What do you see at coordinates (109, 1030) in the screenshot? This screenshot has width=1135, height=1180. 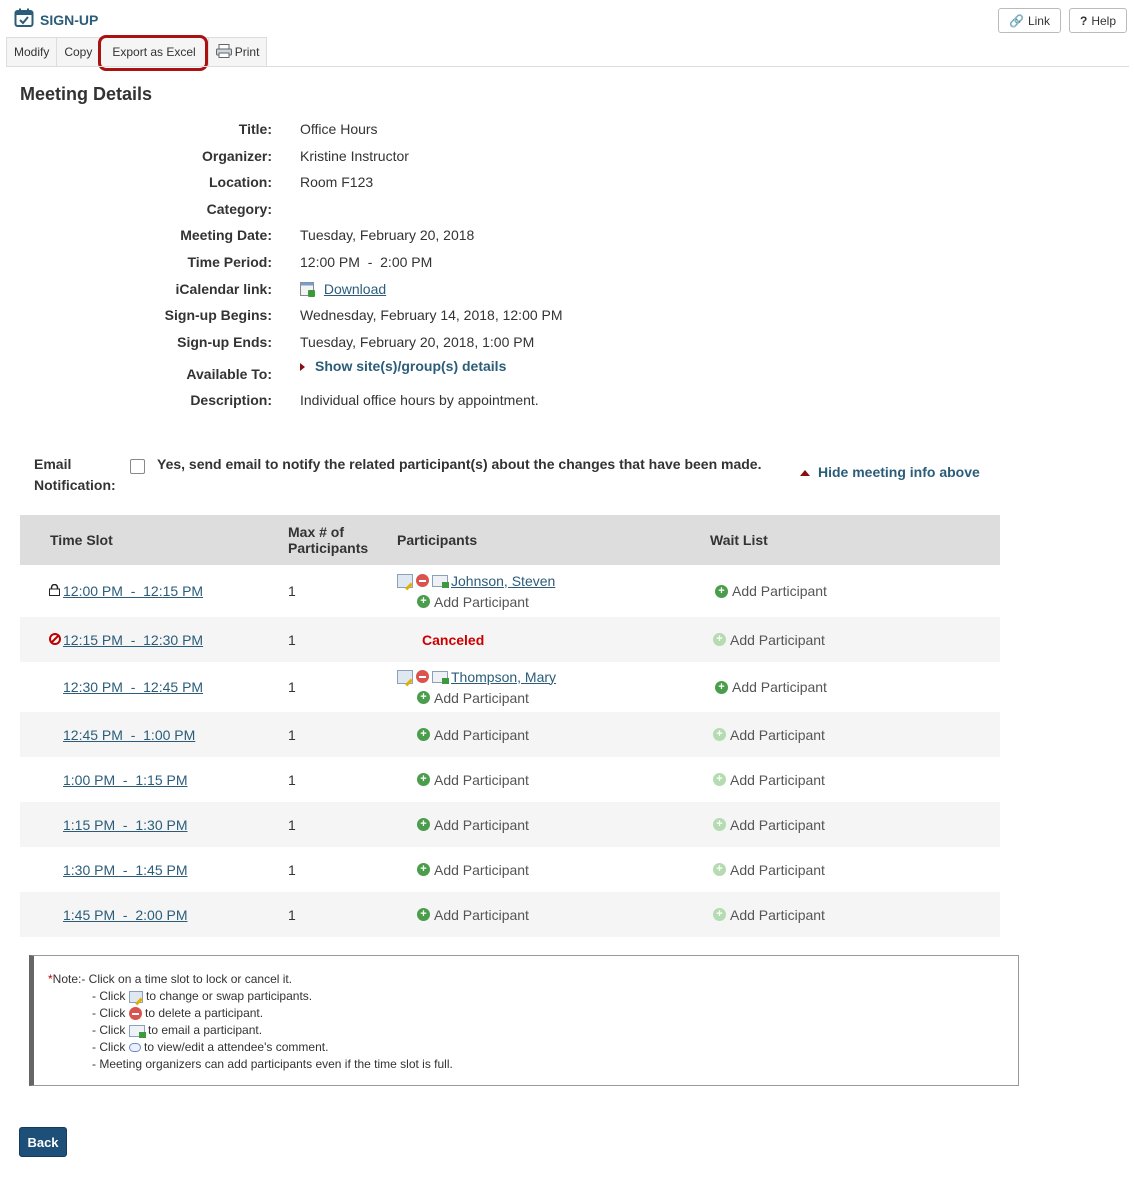 I see `note-click-text: - Click` at bounding box center [109, 1030].